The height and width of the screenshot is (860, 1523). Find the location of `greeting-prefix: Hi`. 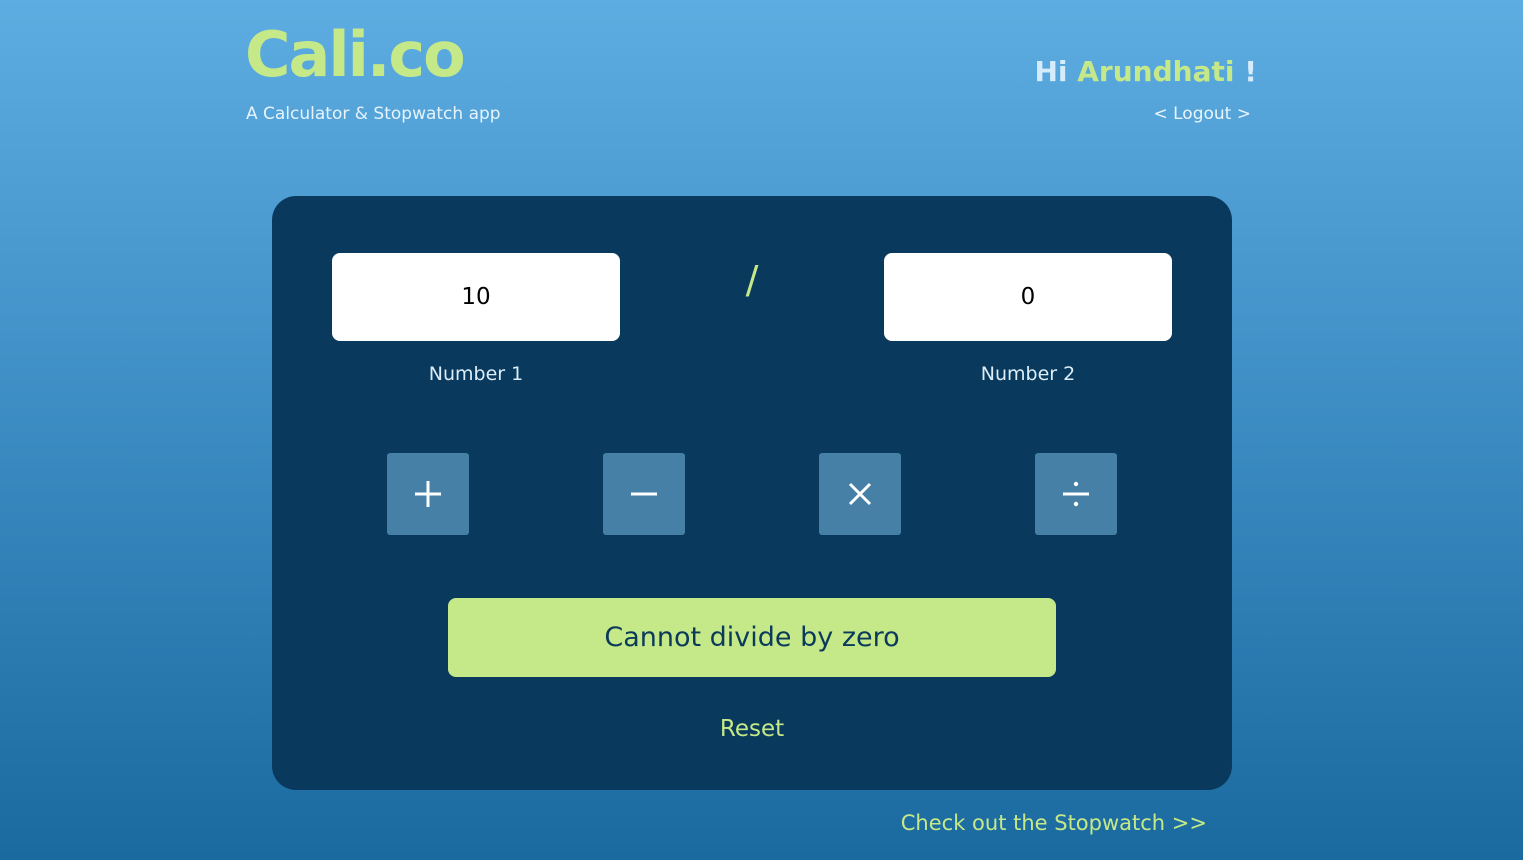

greeting-prefix: Hi is located at coordinates (1051, 71).